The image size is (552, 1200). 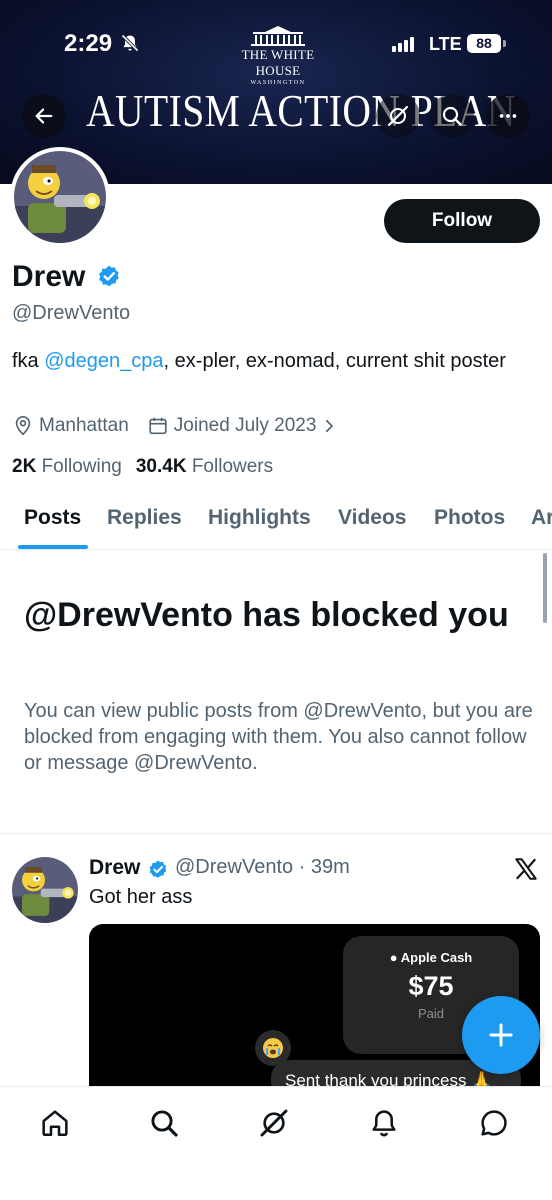 I want to click on nav-grok, so click(x=274, y=1123).